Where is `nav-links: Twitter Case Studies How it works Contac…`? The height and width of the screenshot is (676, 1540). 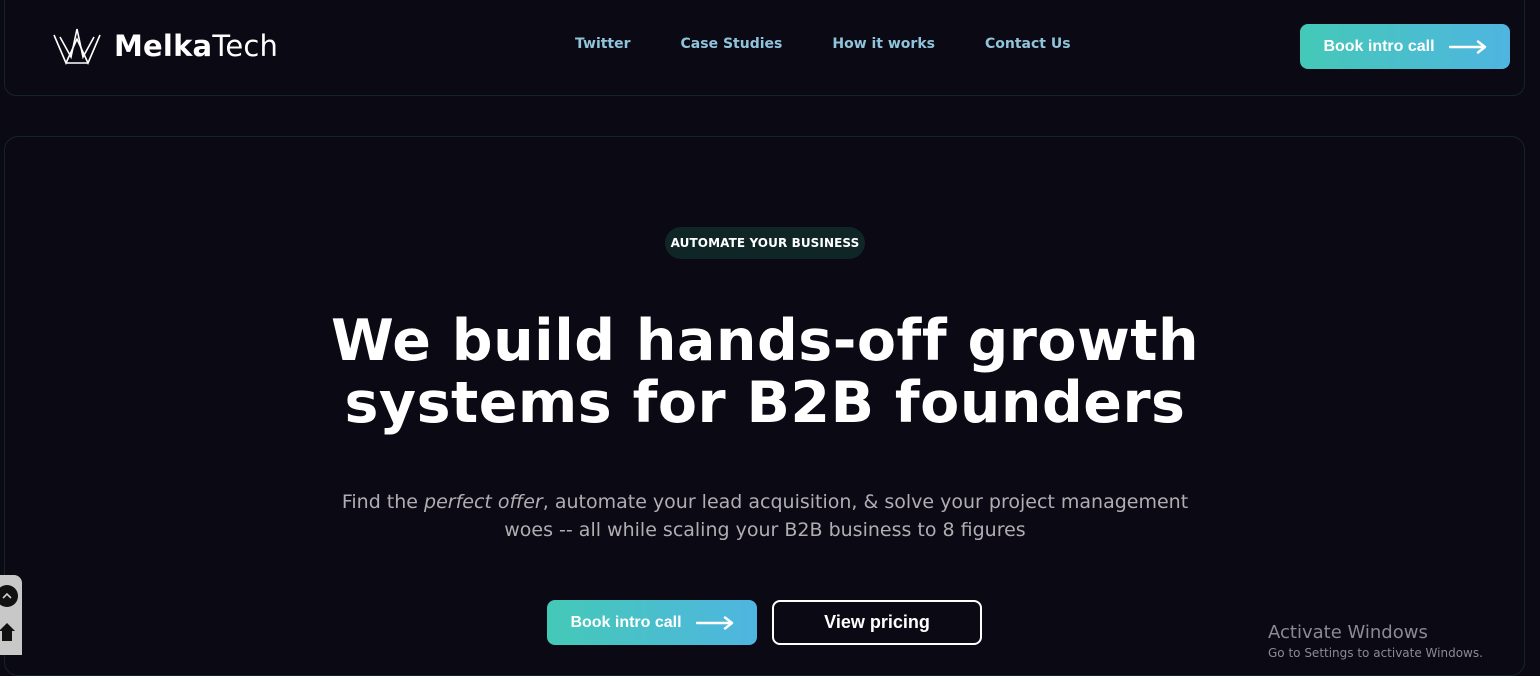 nav-links: Twitter Case Studies How it works Contac… is located at coordinates (848, 44).